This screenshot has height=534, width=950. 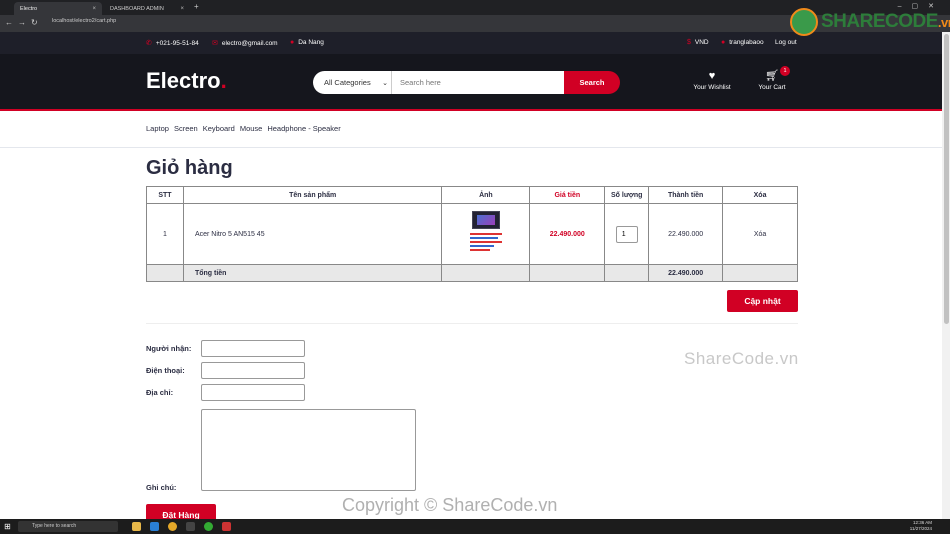 I want to click on terminal-icon, so click(x=190, y=526).